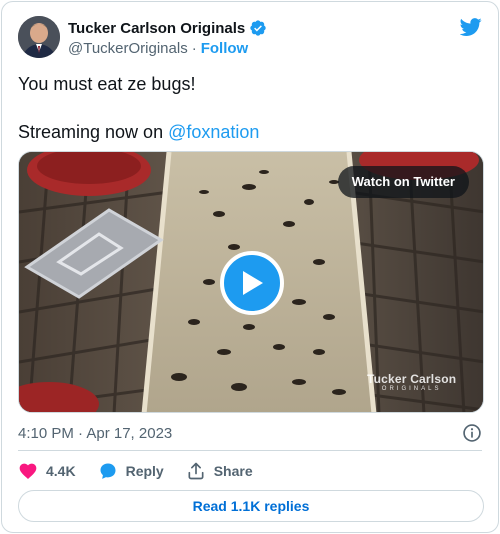 This screenshot has height=534, width=500. Describe the element at coordinates (128, 48) in the screenshot. I see `author-handle: @TuckerOriginals` at that location.